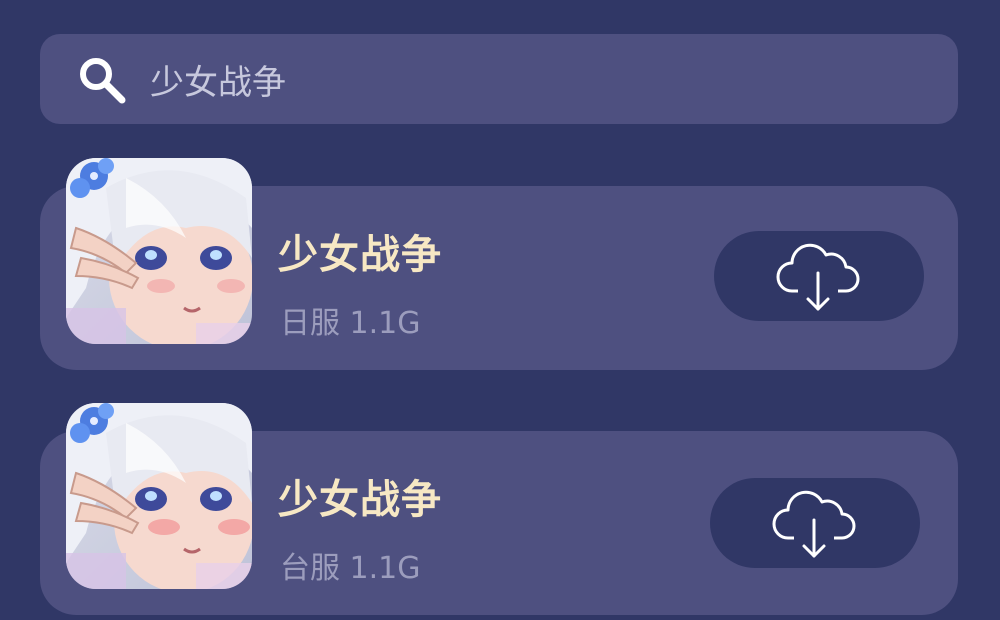 This screenshot has height=620, width=1000. What do you see at coordinates (350, 323) in the screenshot?
I see `app-meta: 日服 1.1G` at bounding box center [350, 323].